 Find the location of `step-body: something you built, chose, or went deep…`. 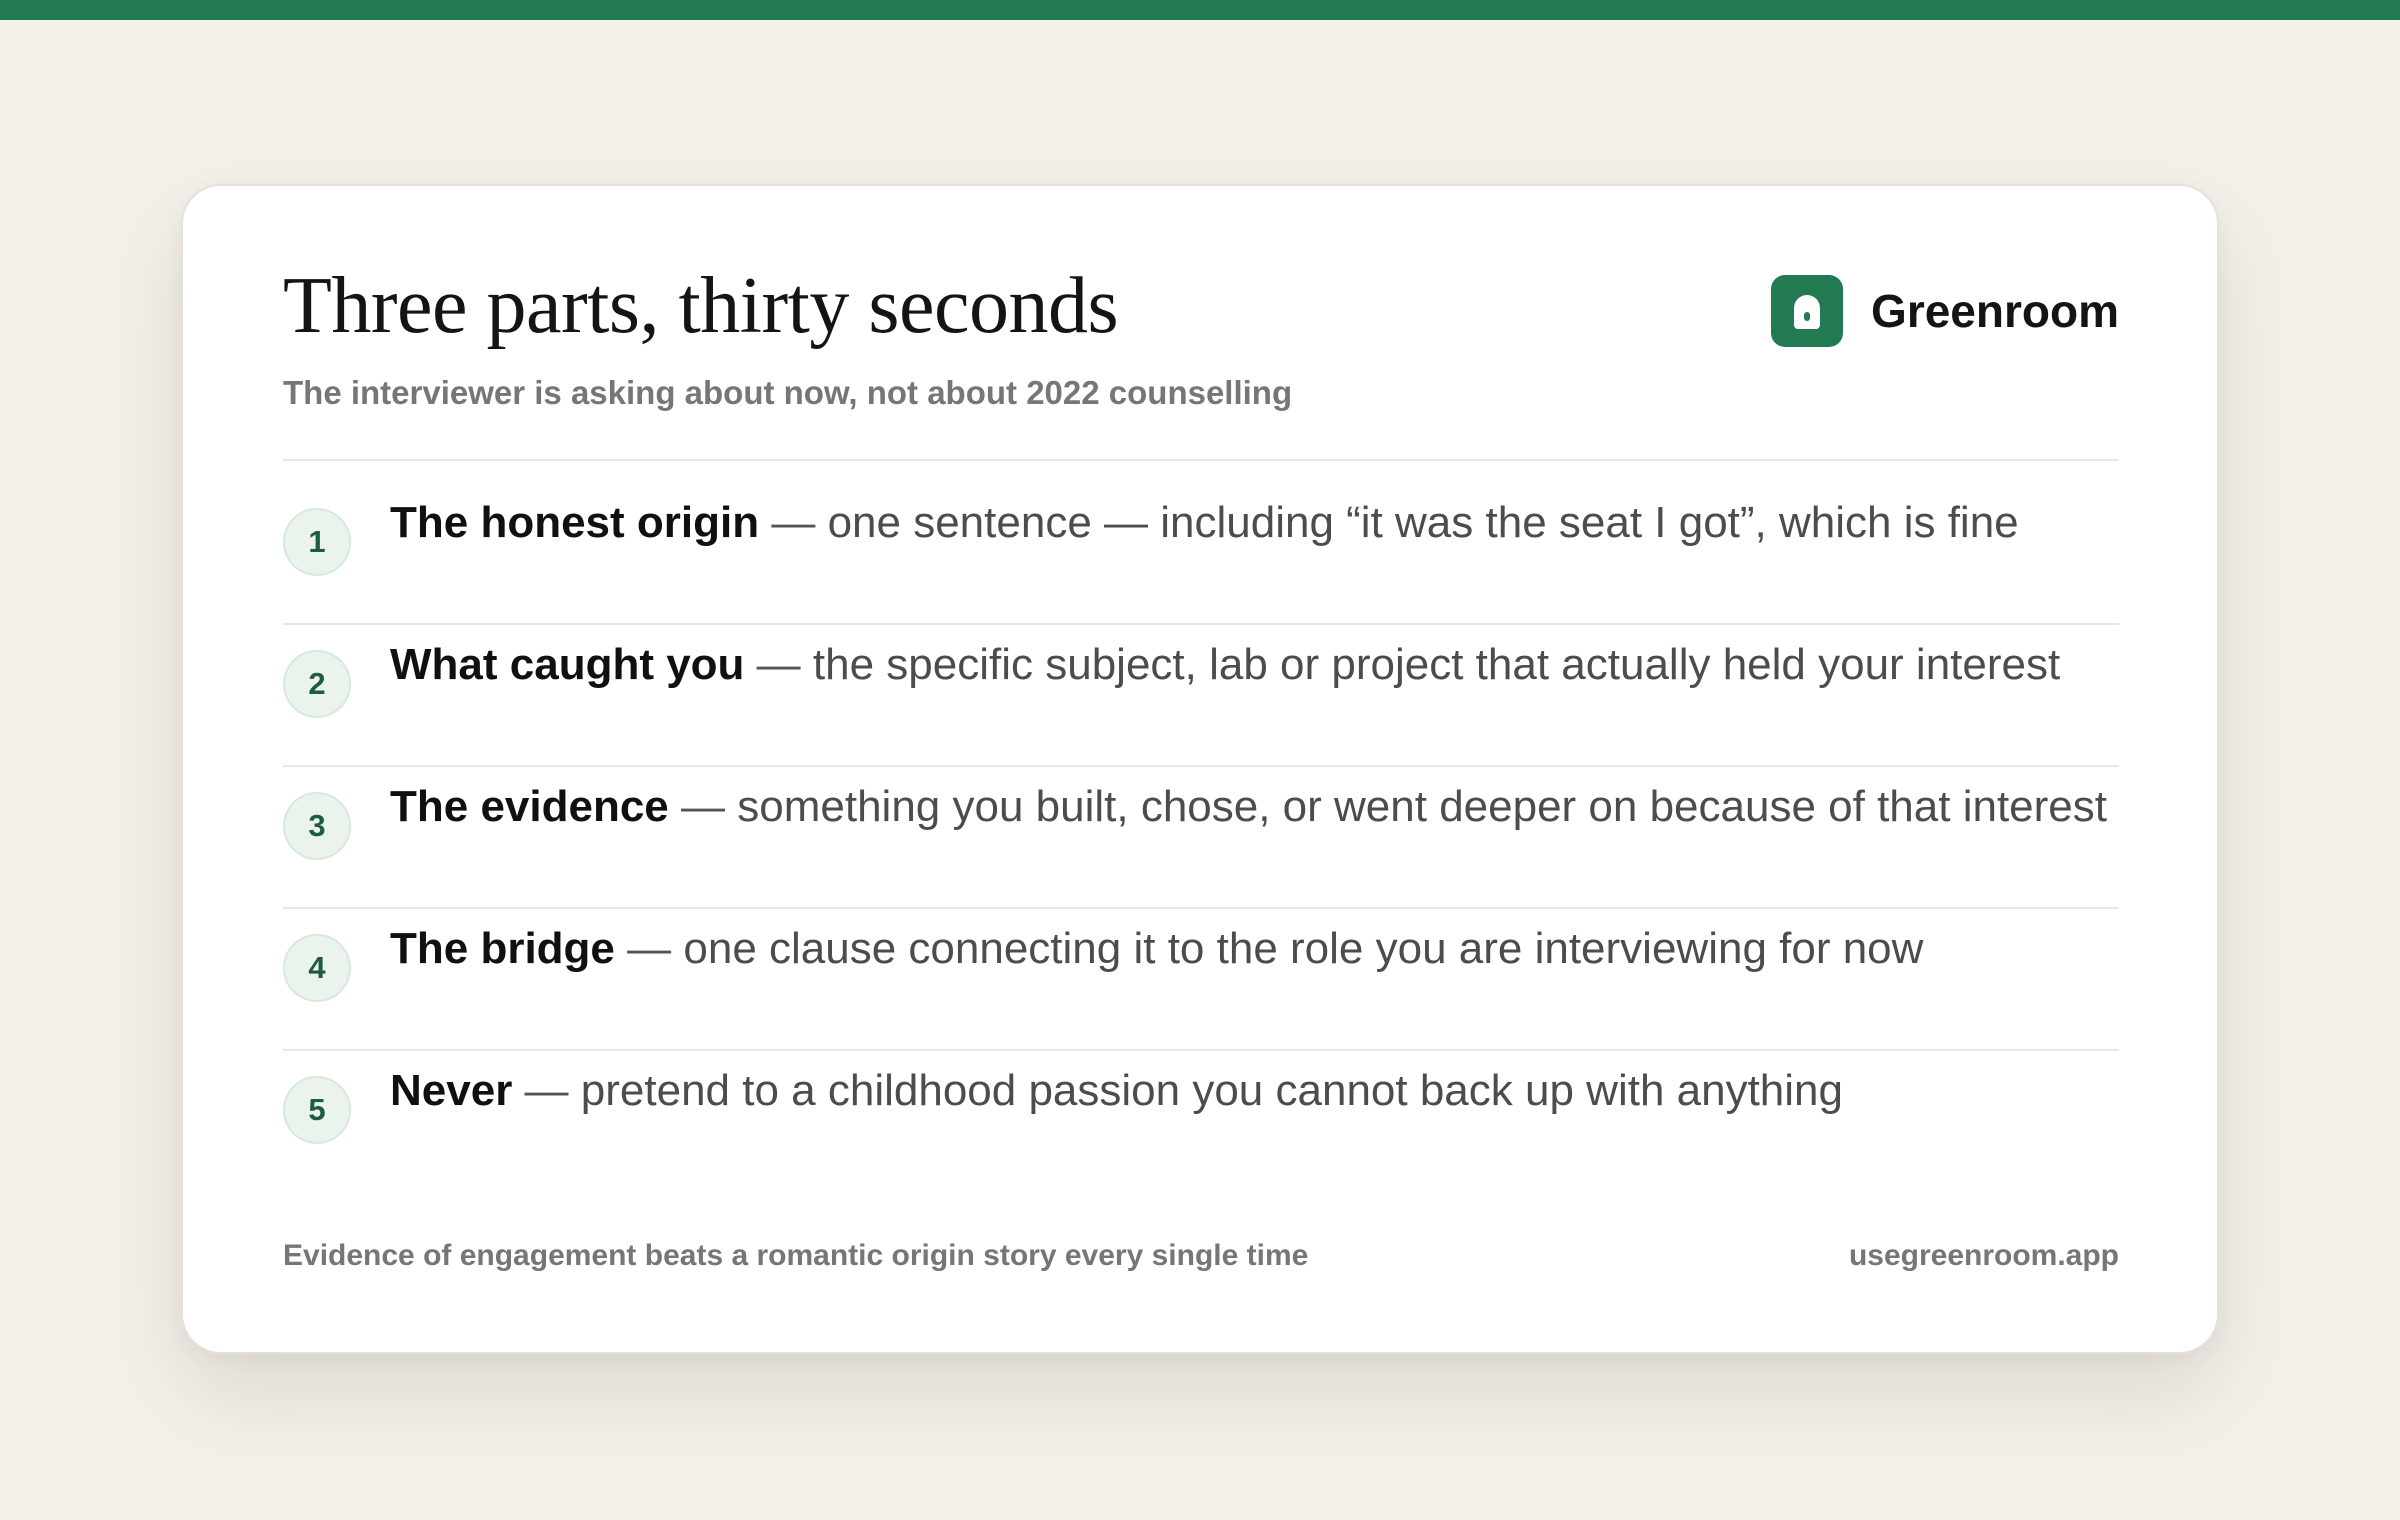

step-body: something you built, chose, or went deep… is located at coordinates (1422, 806).